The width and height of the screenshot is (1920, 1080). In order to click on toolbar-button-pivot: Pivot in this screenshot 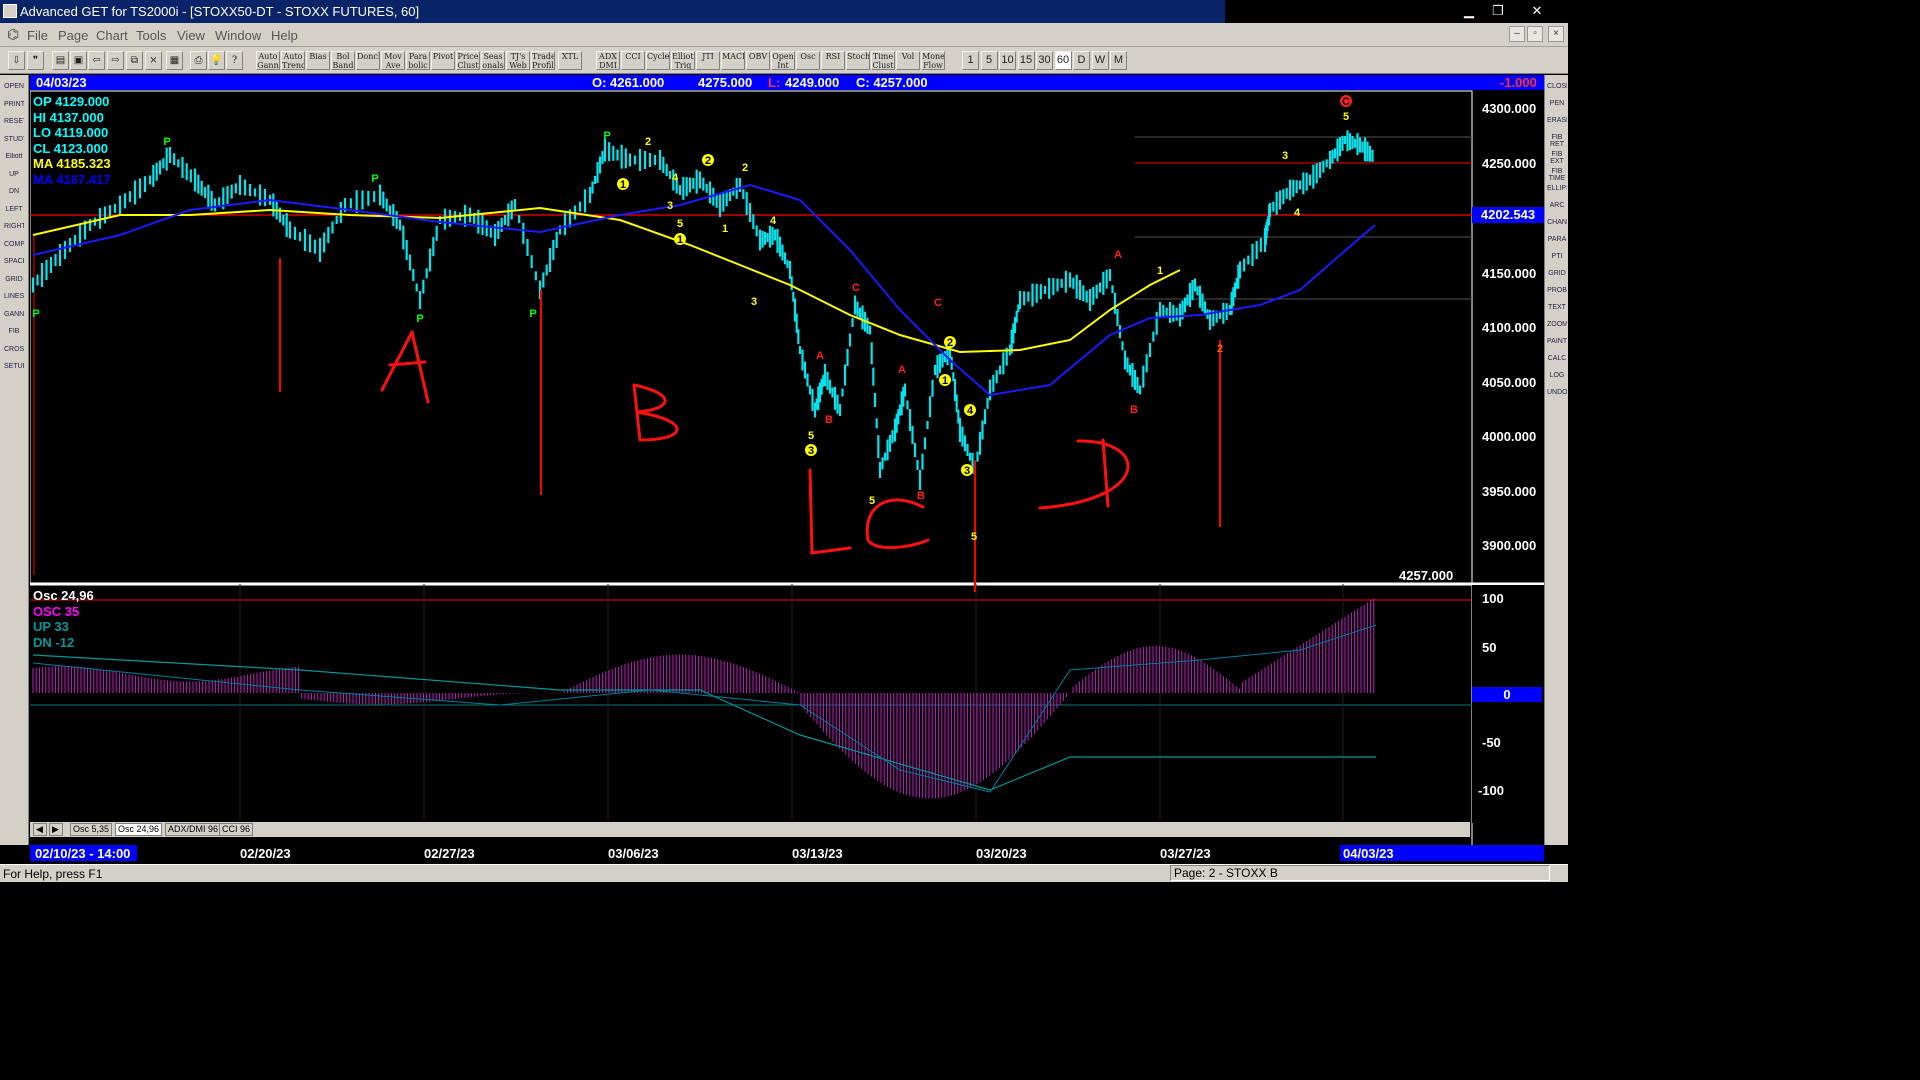, I will do `click(443, 60)`.